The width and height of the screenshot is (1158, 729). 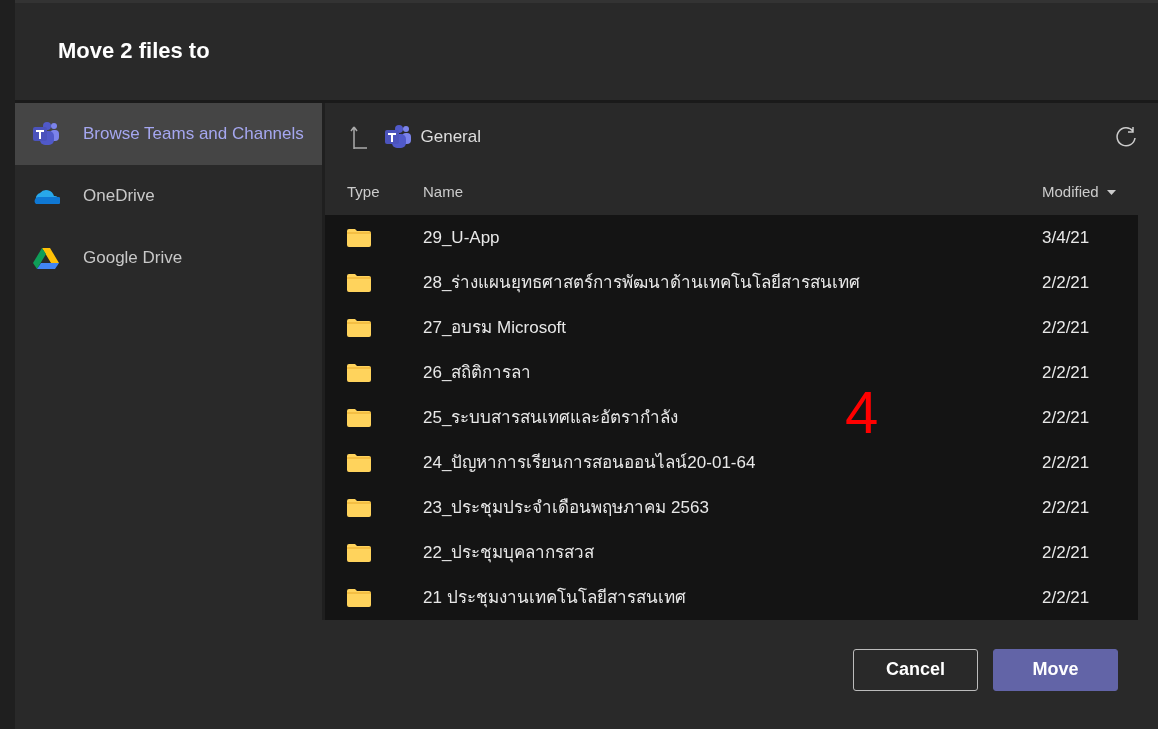 What do you see at coordinates (1055, 669) in the screenshot?
I see `move-button: Move` at bounding box center [1055, 669].